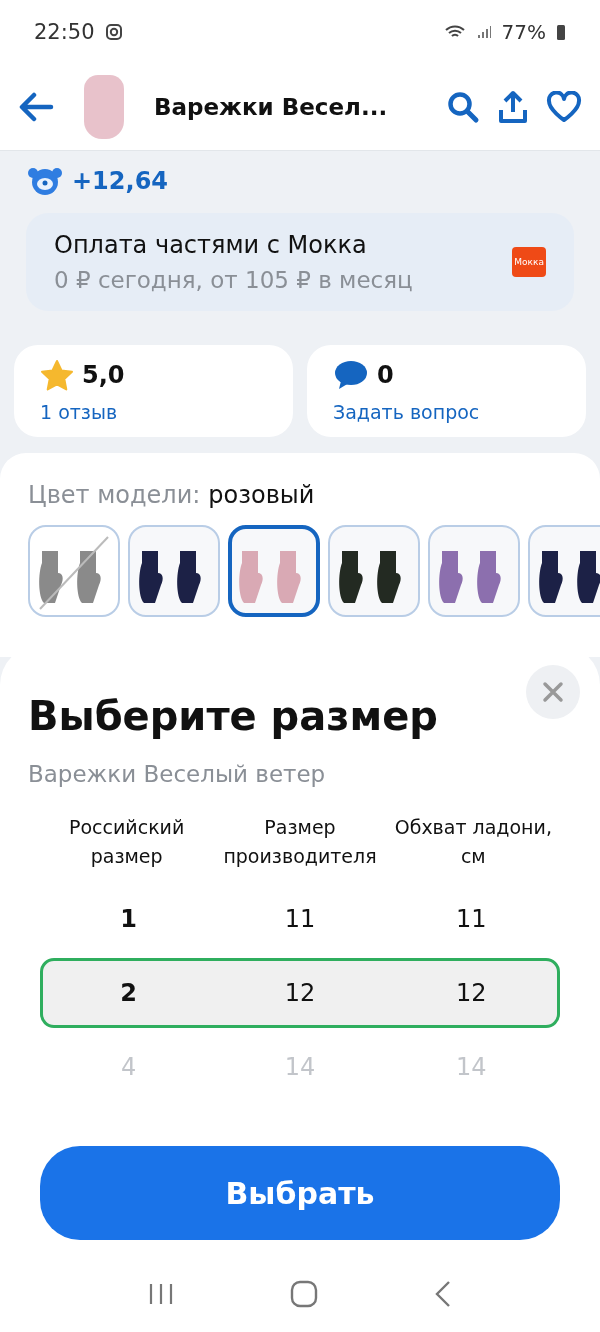 The height and width of the screenshot is (1332, 600). I want to click on column-header: Российский размер, so click(127, 842).